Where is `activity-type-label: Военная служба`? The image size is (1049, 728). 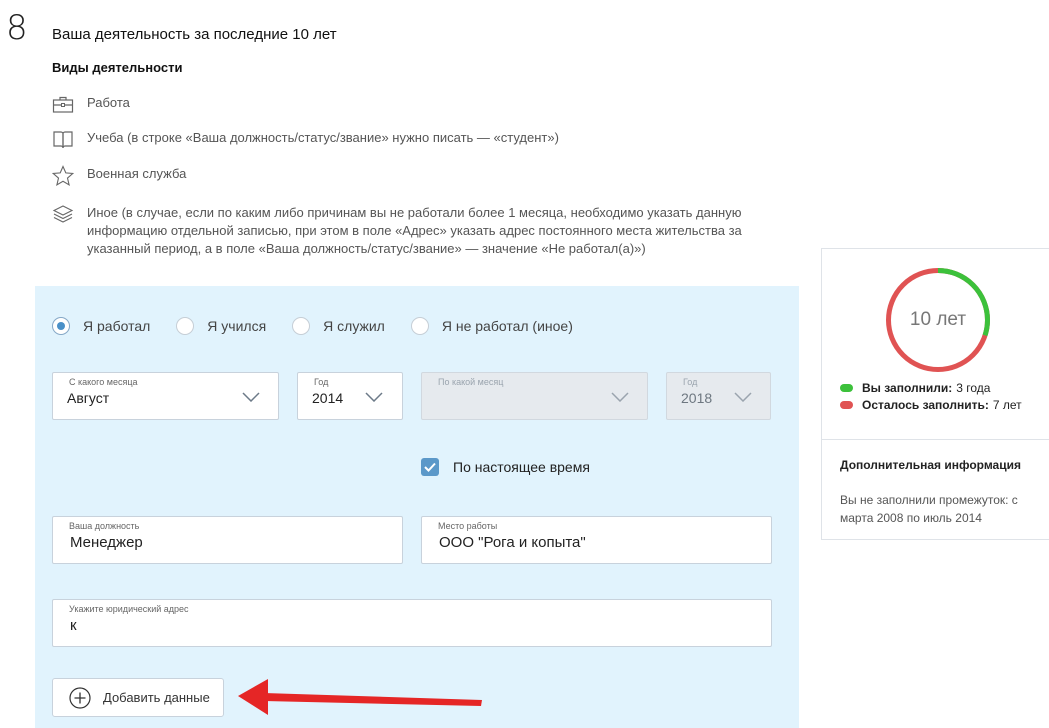
activity-type-label: Военная служба is located at coordinates (137, 173).